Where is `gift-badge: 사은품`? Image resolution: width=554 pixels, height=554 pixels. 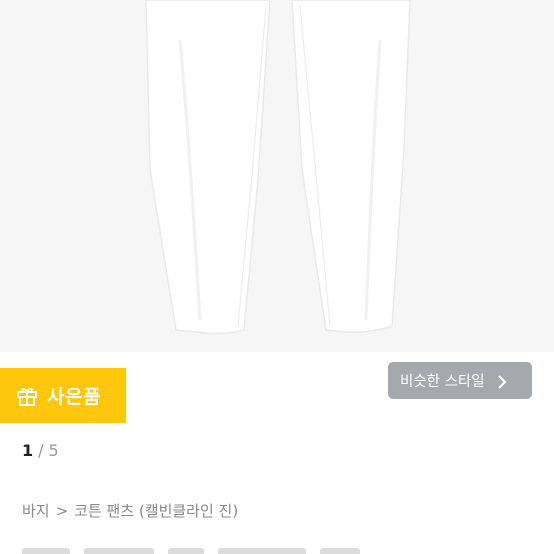
gift-badge: 사은품 is located at coordinates (63, 395).